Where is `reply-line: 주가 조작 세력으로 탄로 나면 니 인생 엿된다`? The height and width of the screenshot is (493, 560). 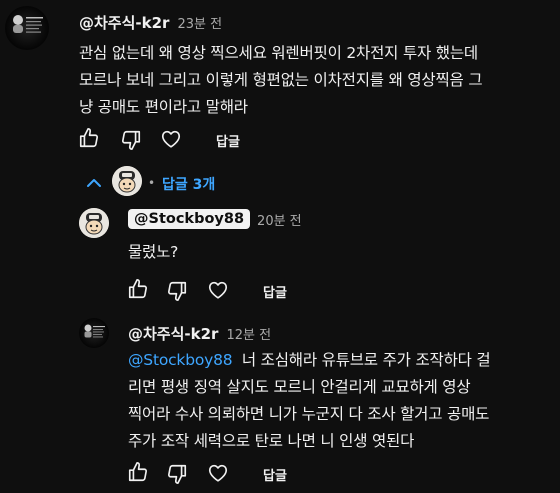 reply-line: 주가 조작 세력으로 탄로 나면 니 인생 엿된다 is located at coordinates (271, 441).